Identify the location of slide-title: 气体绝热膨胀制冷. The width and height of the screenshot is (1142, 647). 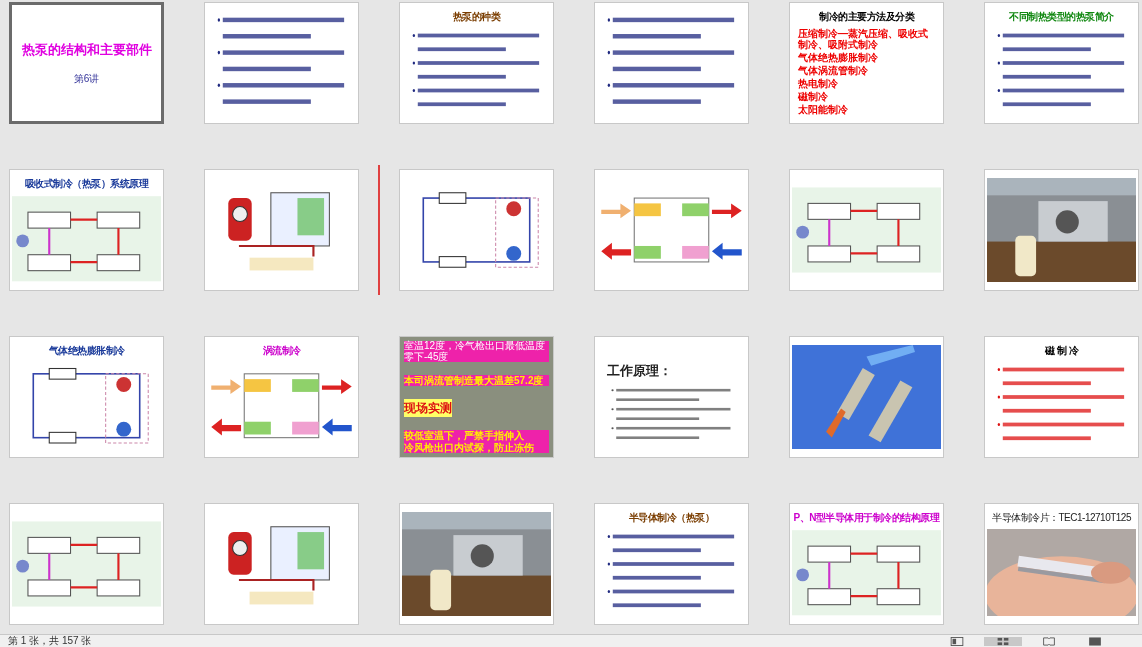
(86, 351).